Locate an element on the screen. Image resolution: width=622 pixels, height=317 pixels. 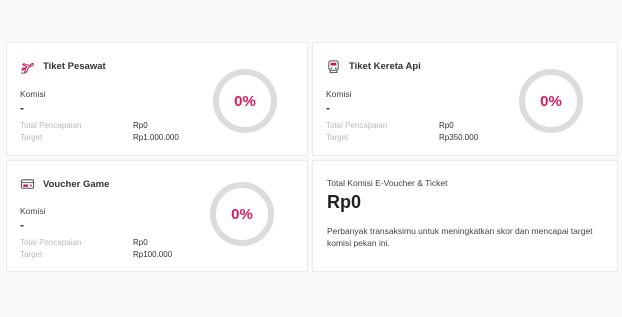
card-header: Voucher Game is located at coordinates (64, 184).